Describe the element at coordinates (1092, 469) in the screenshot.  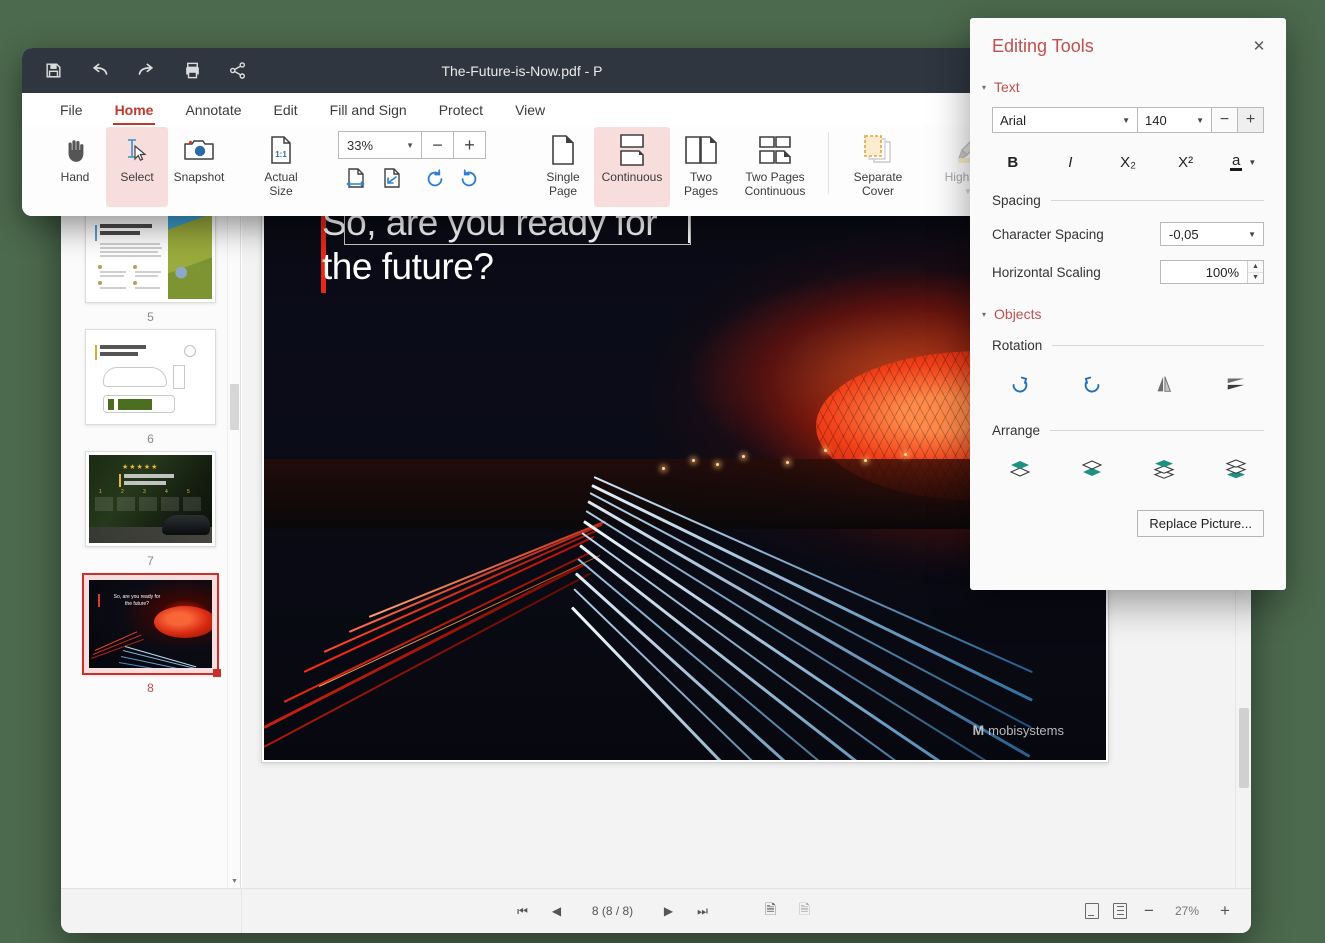
I see `send-to-back-icon` at that location.